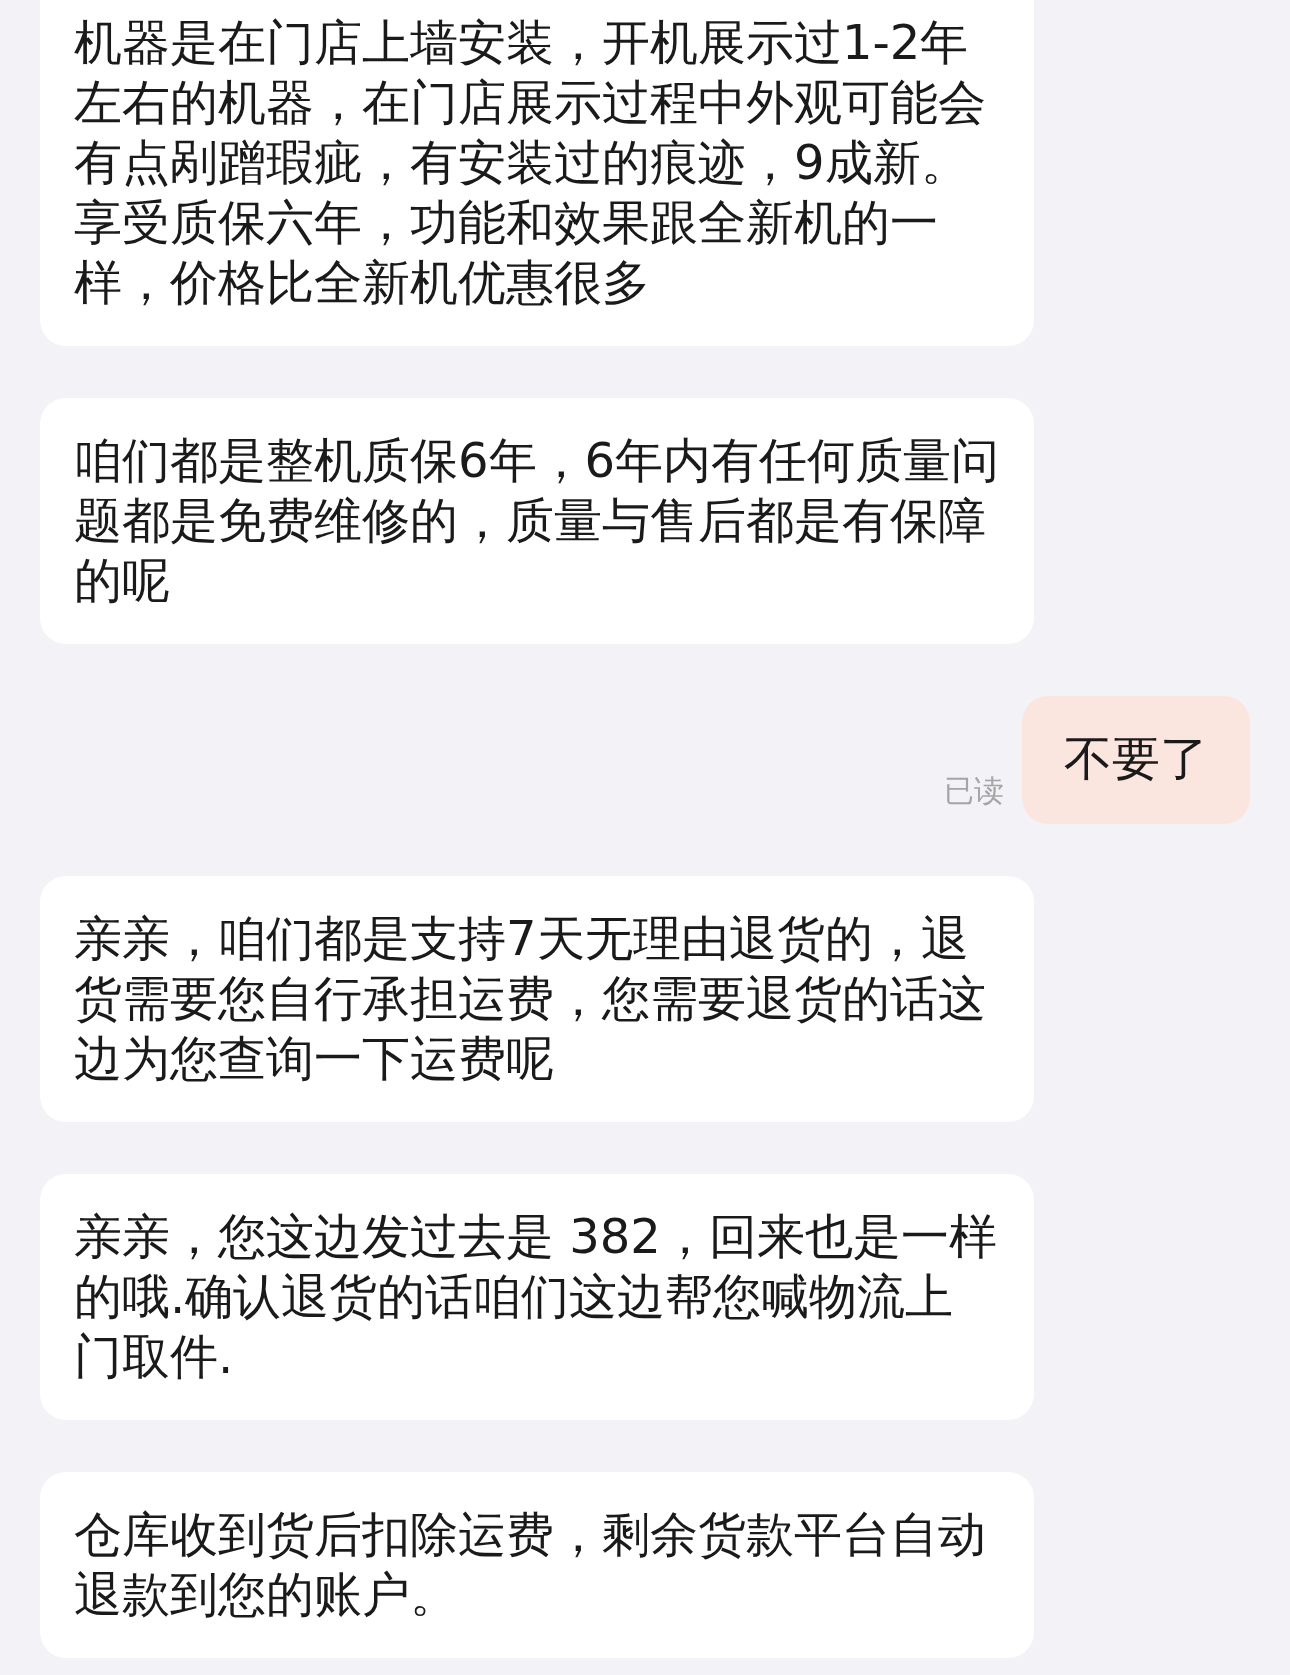 This screenshot has width=1290, height=1675. Describe the element at coordinates (537, 1297) in the screenshot. I see `received-message-bubble: 亲亲，您这边发过去是 382，回来也是一样的哦.确认退货的话咱们这边帮您喊物流上门取件.` at that location.